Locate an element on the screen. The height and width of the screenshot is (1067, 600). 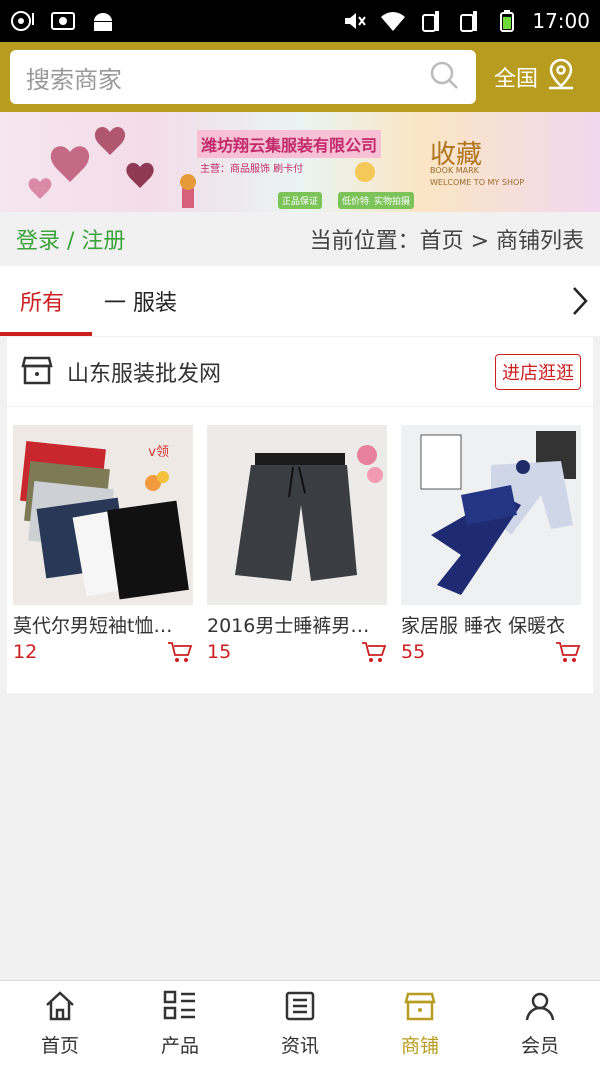
product-item: 家居服 睡衣 保暖衣 55 is located at coordinates (491, 544).